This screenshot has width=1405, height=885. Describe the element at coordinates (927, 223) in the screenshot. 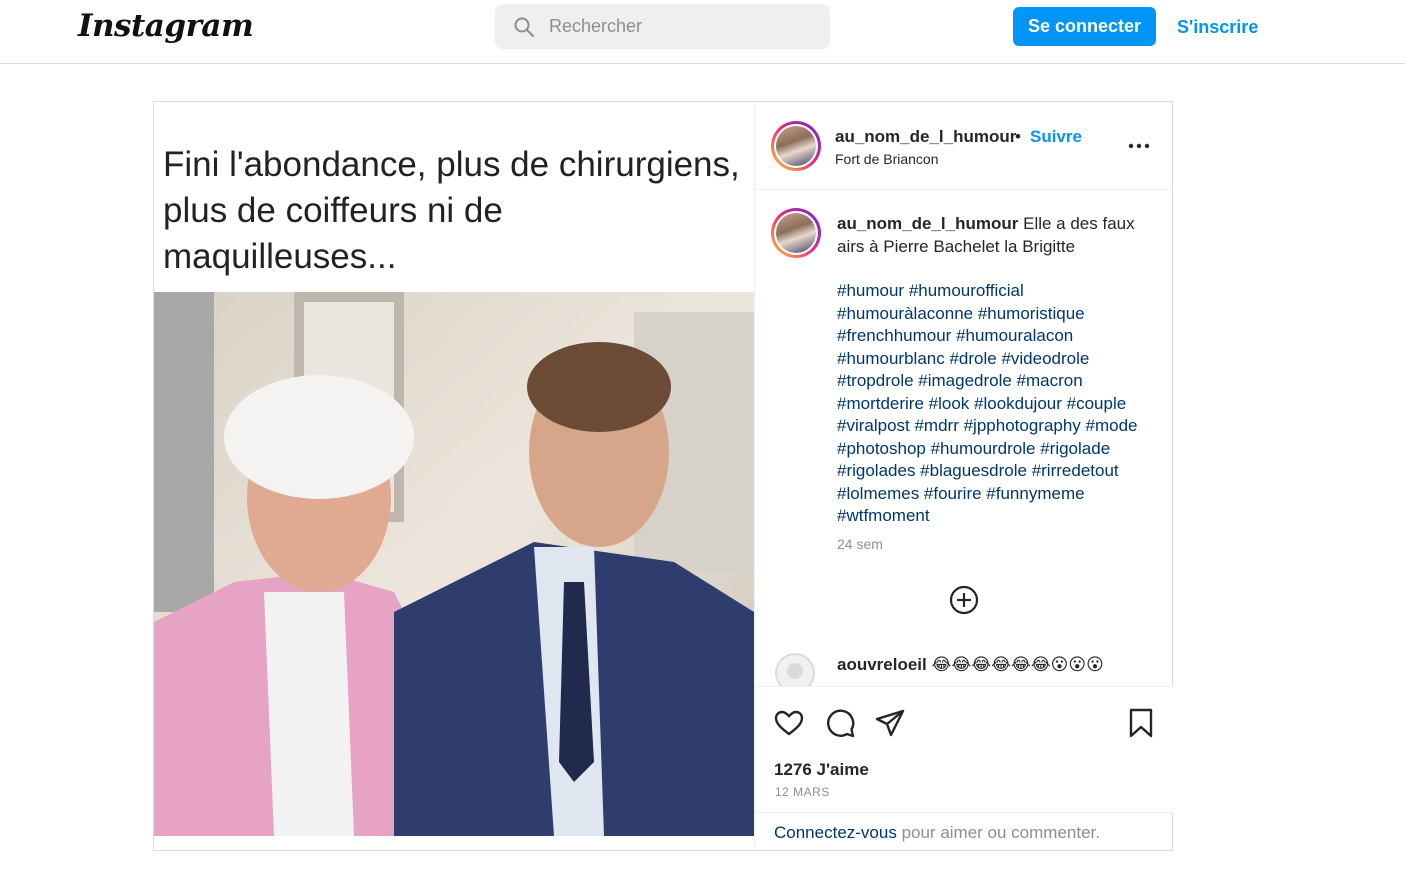

I see `caption-username: au_nom_de_l_humour` at that location.